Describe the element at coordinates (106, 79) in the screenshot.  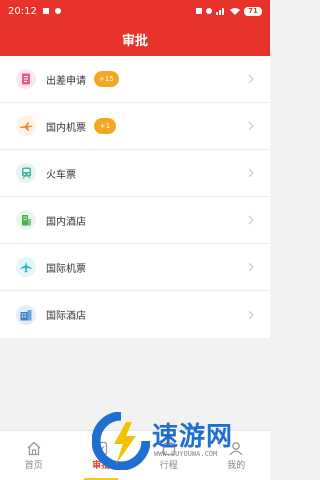
I see `count-badge: +15` at that location.